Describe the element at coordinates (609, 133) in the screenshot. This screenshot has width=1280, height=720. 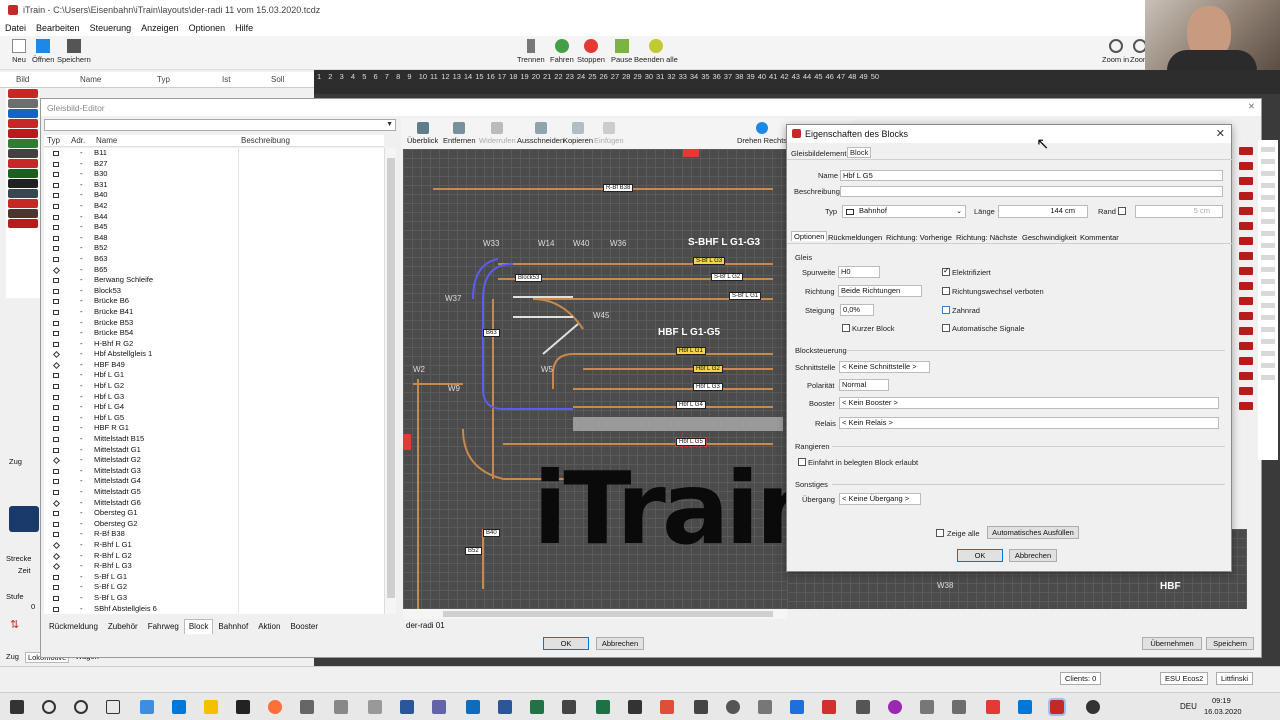
I see `paste-button: Einfügen` at that location.